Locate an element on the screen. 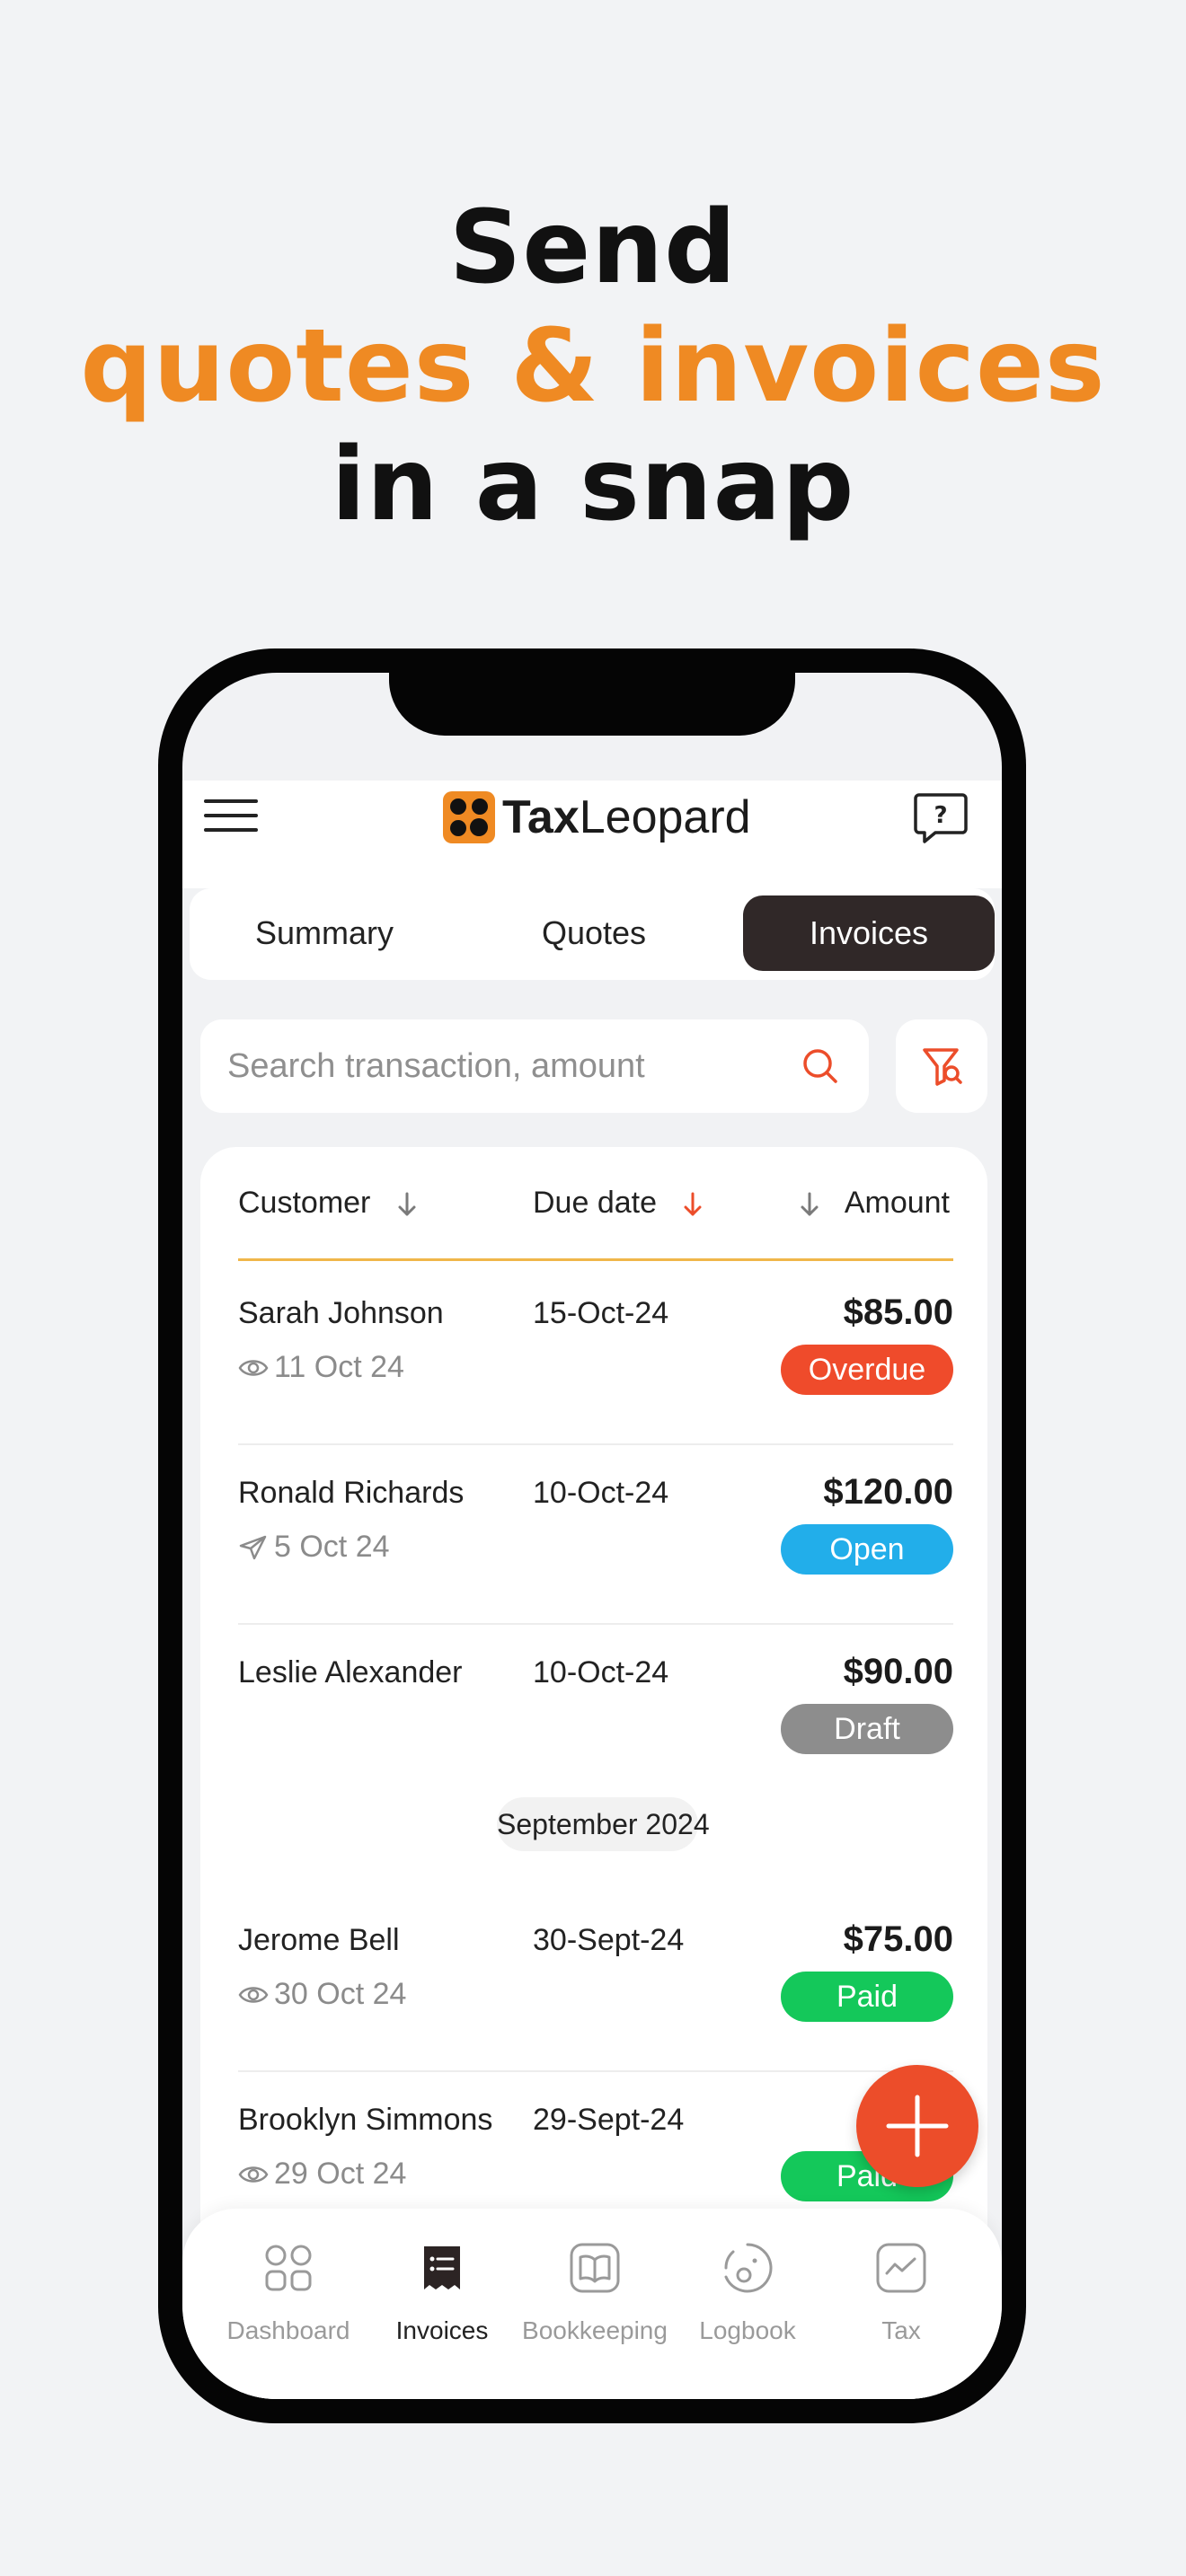 The width and height of the screenshot is (1186, 2576). headline-line-2: quotes & invoices is located at coordinates (593, 366).